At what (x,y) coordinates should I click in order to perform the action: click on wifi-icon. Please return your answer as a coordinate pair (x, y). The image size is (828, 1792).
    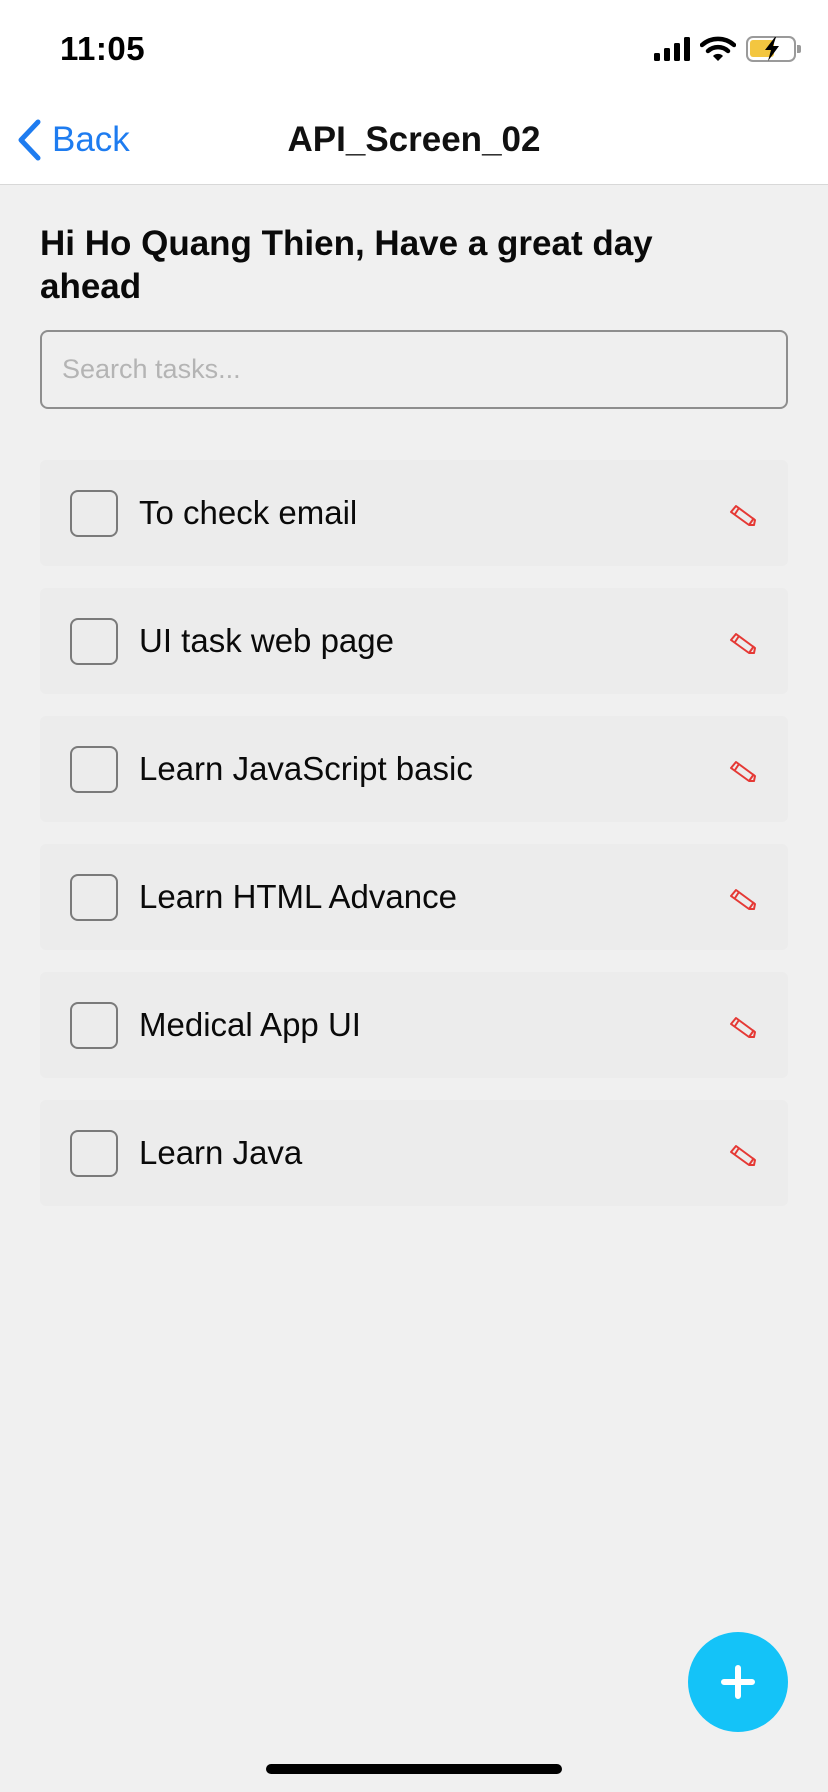
    Looking at the image, I should click on (718, 48).